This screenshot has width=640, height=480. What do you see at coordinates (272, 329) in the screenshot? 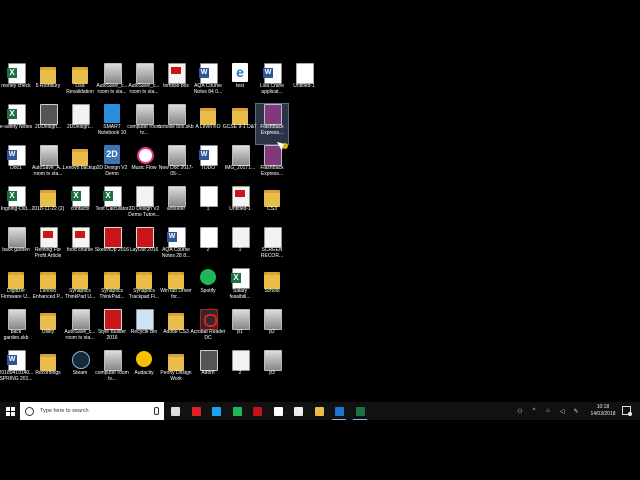
I see `desktop-icon: p2` at bounding box center [272, 329].